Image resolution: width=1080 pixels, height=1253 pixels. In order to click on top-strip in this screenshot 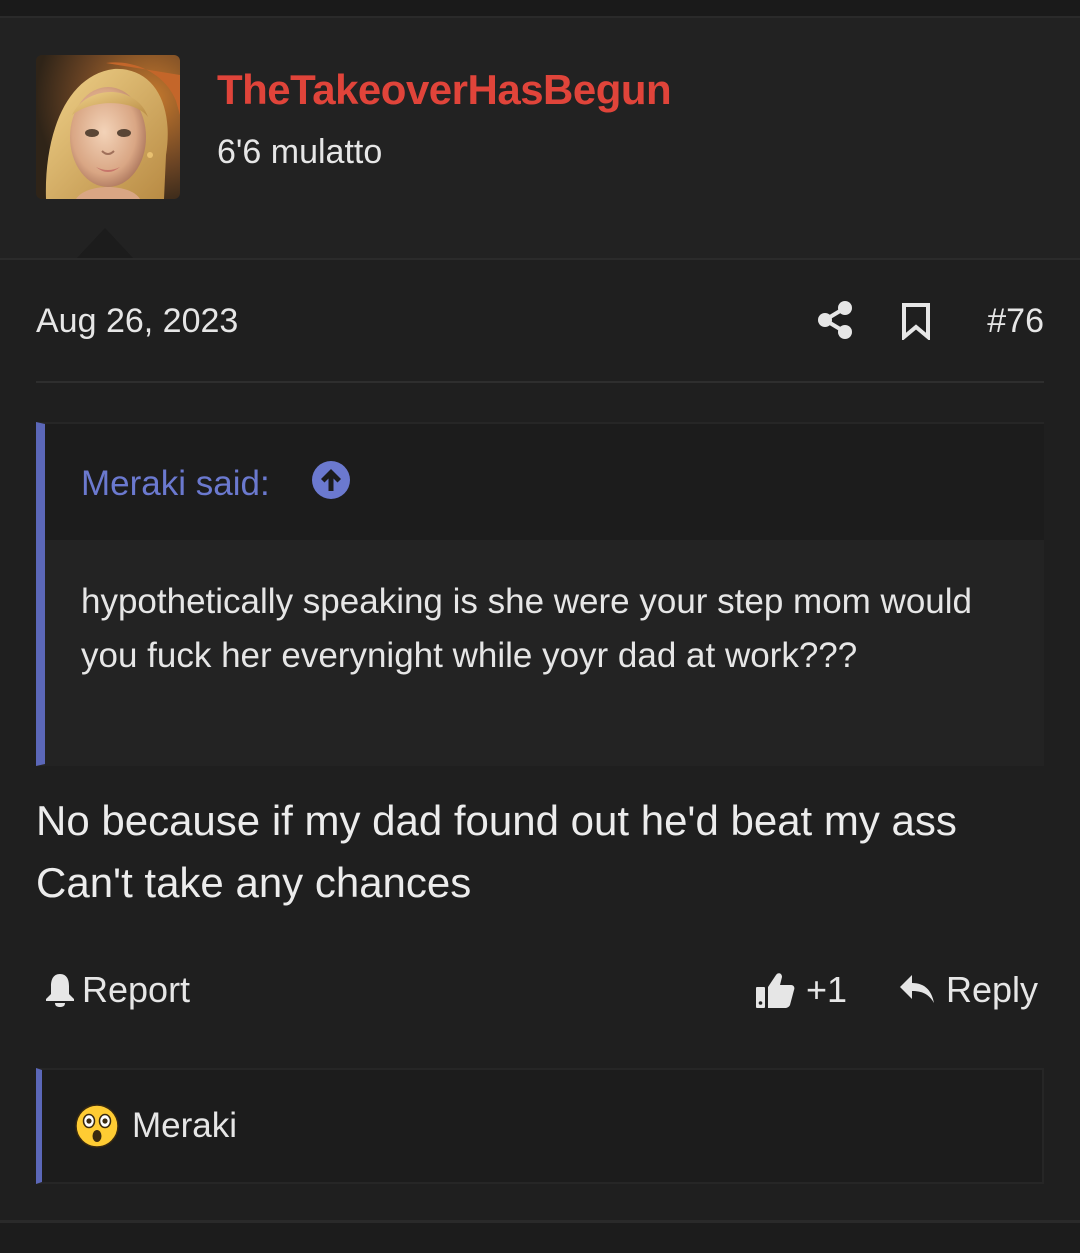, I will do `click(540, 9)`.